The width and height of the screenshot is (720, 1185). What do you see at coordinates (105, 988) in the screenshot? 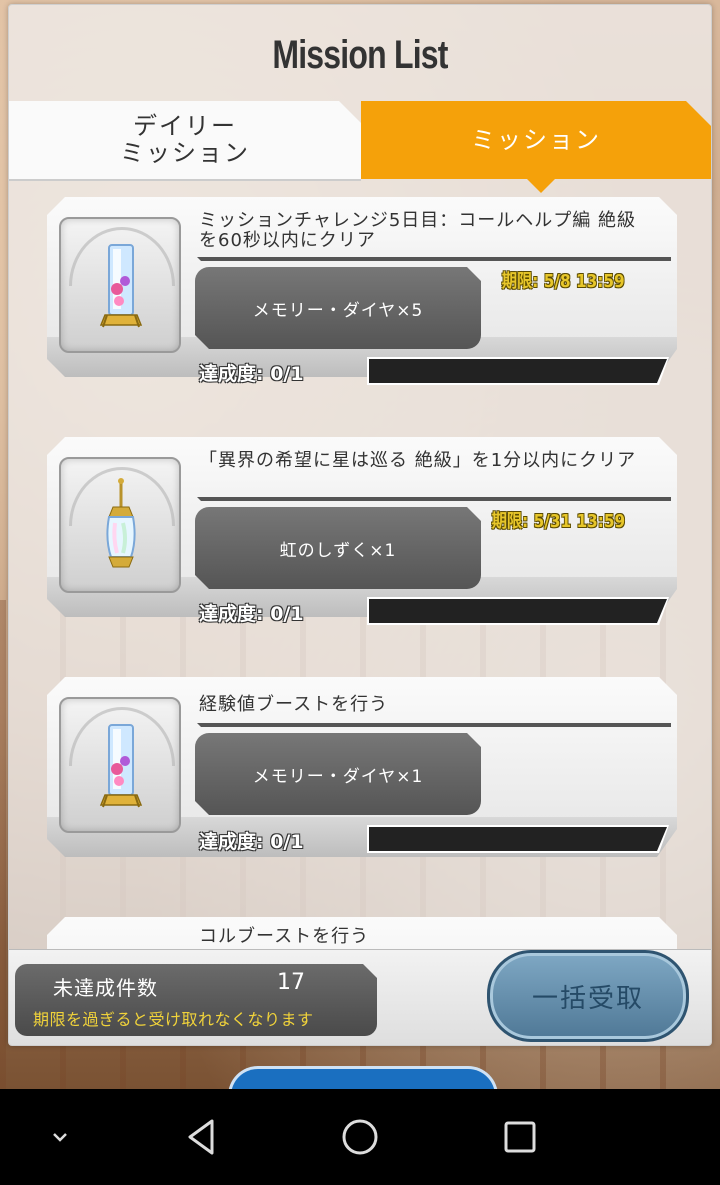
I see `pending-count-label: 未達成件数` at bounding box center [105, 988].